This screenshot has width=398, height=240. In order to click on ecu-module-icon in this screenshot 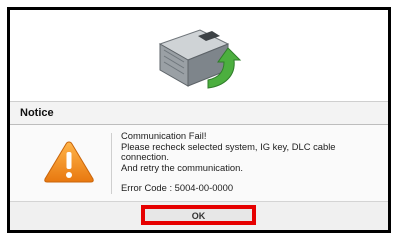, I will do `click(200, 59)`.